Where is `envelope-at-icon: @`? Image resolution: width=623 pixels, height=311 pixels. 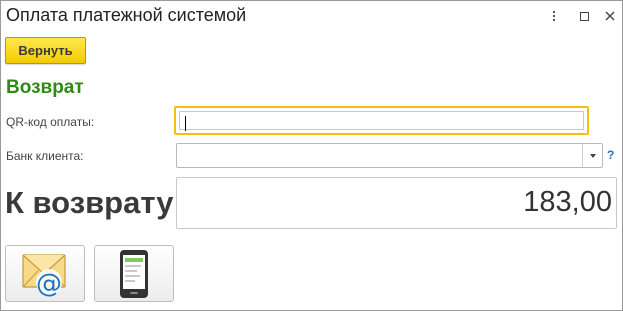
envelope-at-icon: @ is located at coordinates (44, 275).